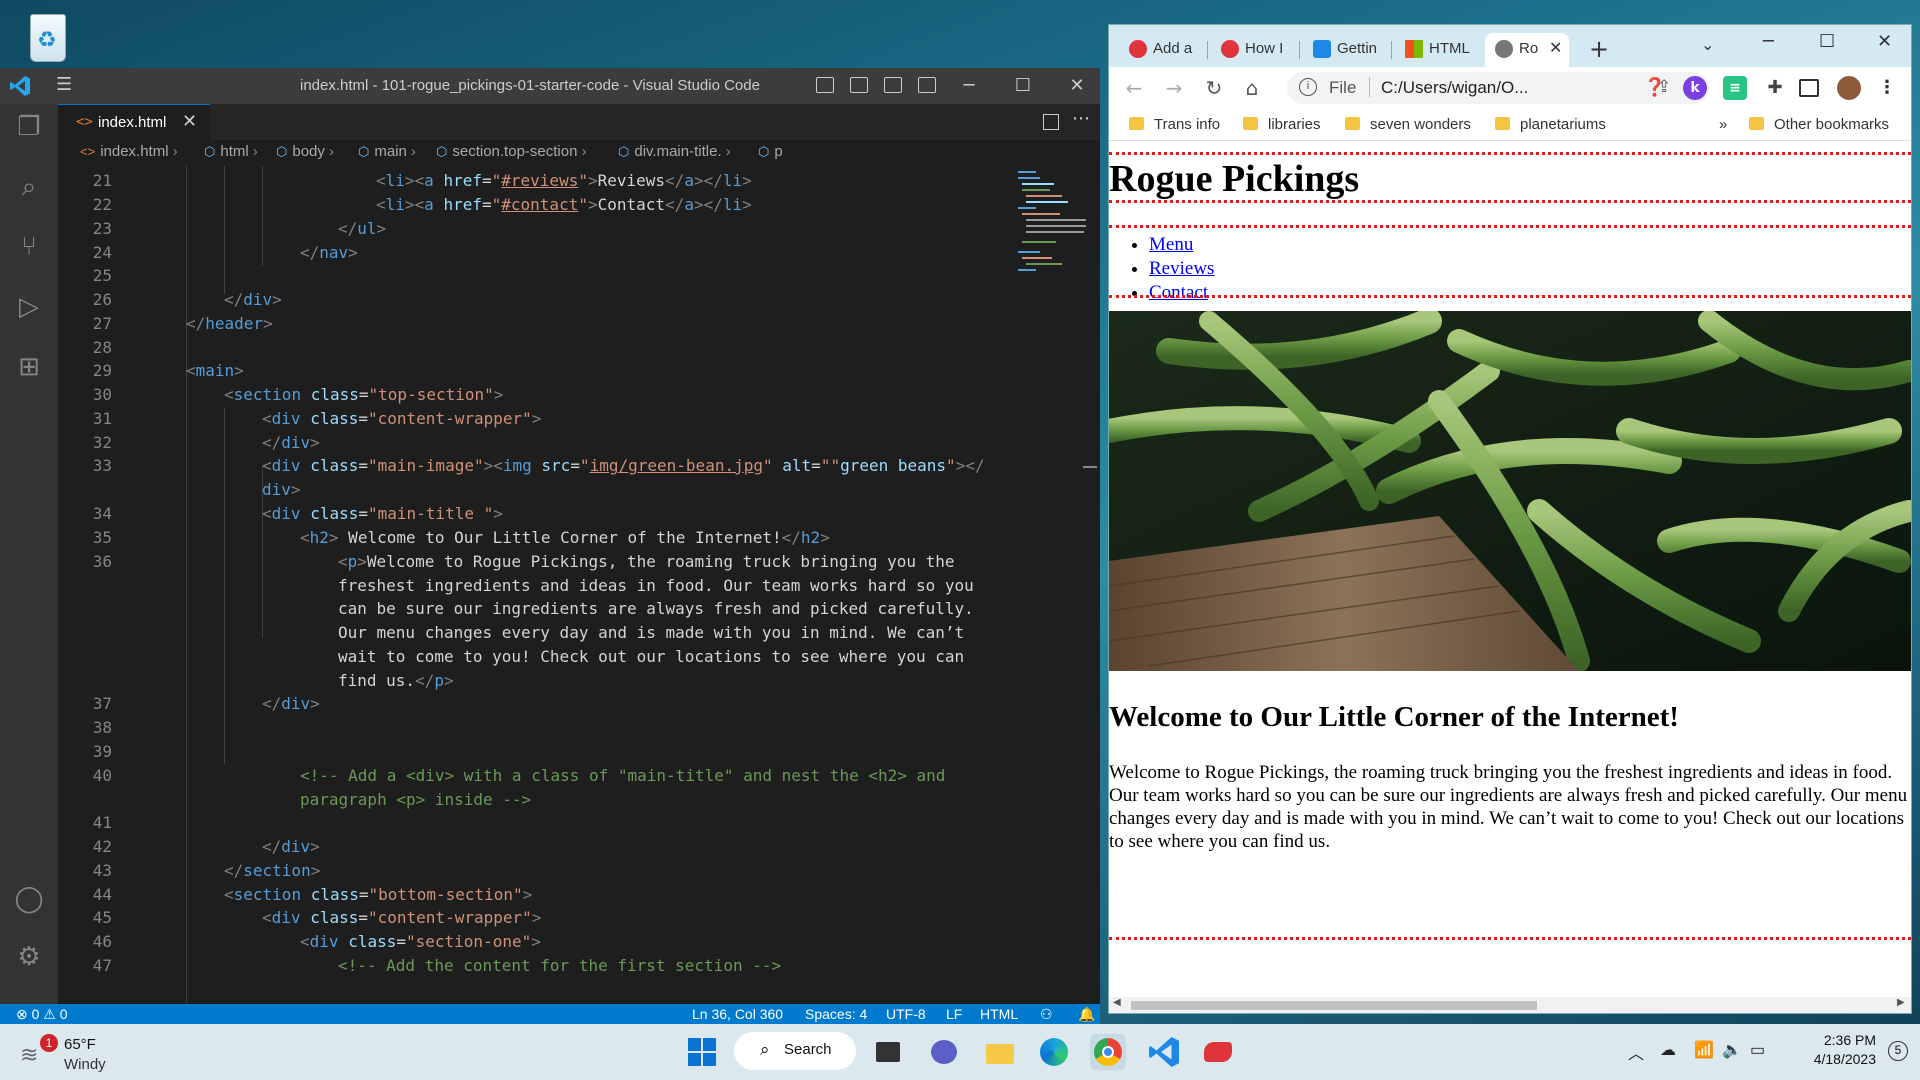 Image resolution: width=1920 pixels, height=1080 pixels. Describe the element at coordinates (66, 86) in the screenshot. I see `menu-icon: ☰` at that location.